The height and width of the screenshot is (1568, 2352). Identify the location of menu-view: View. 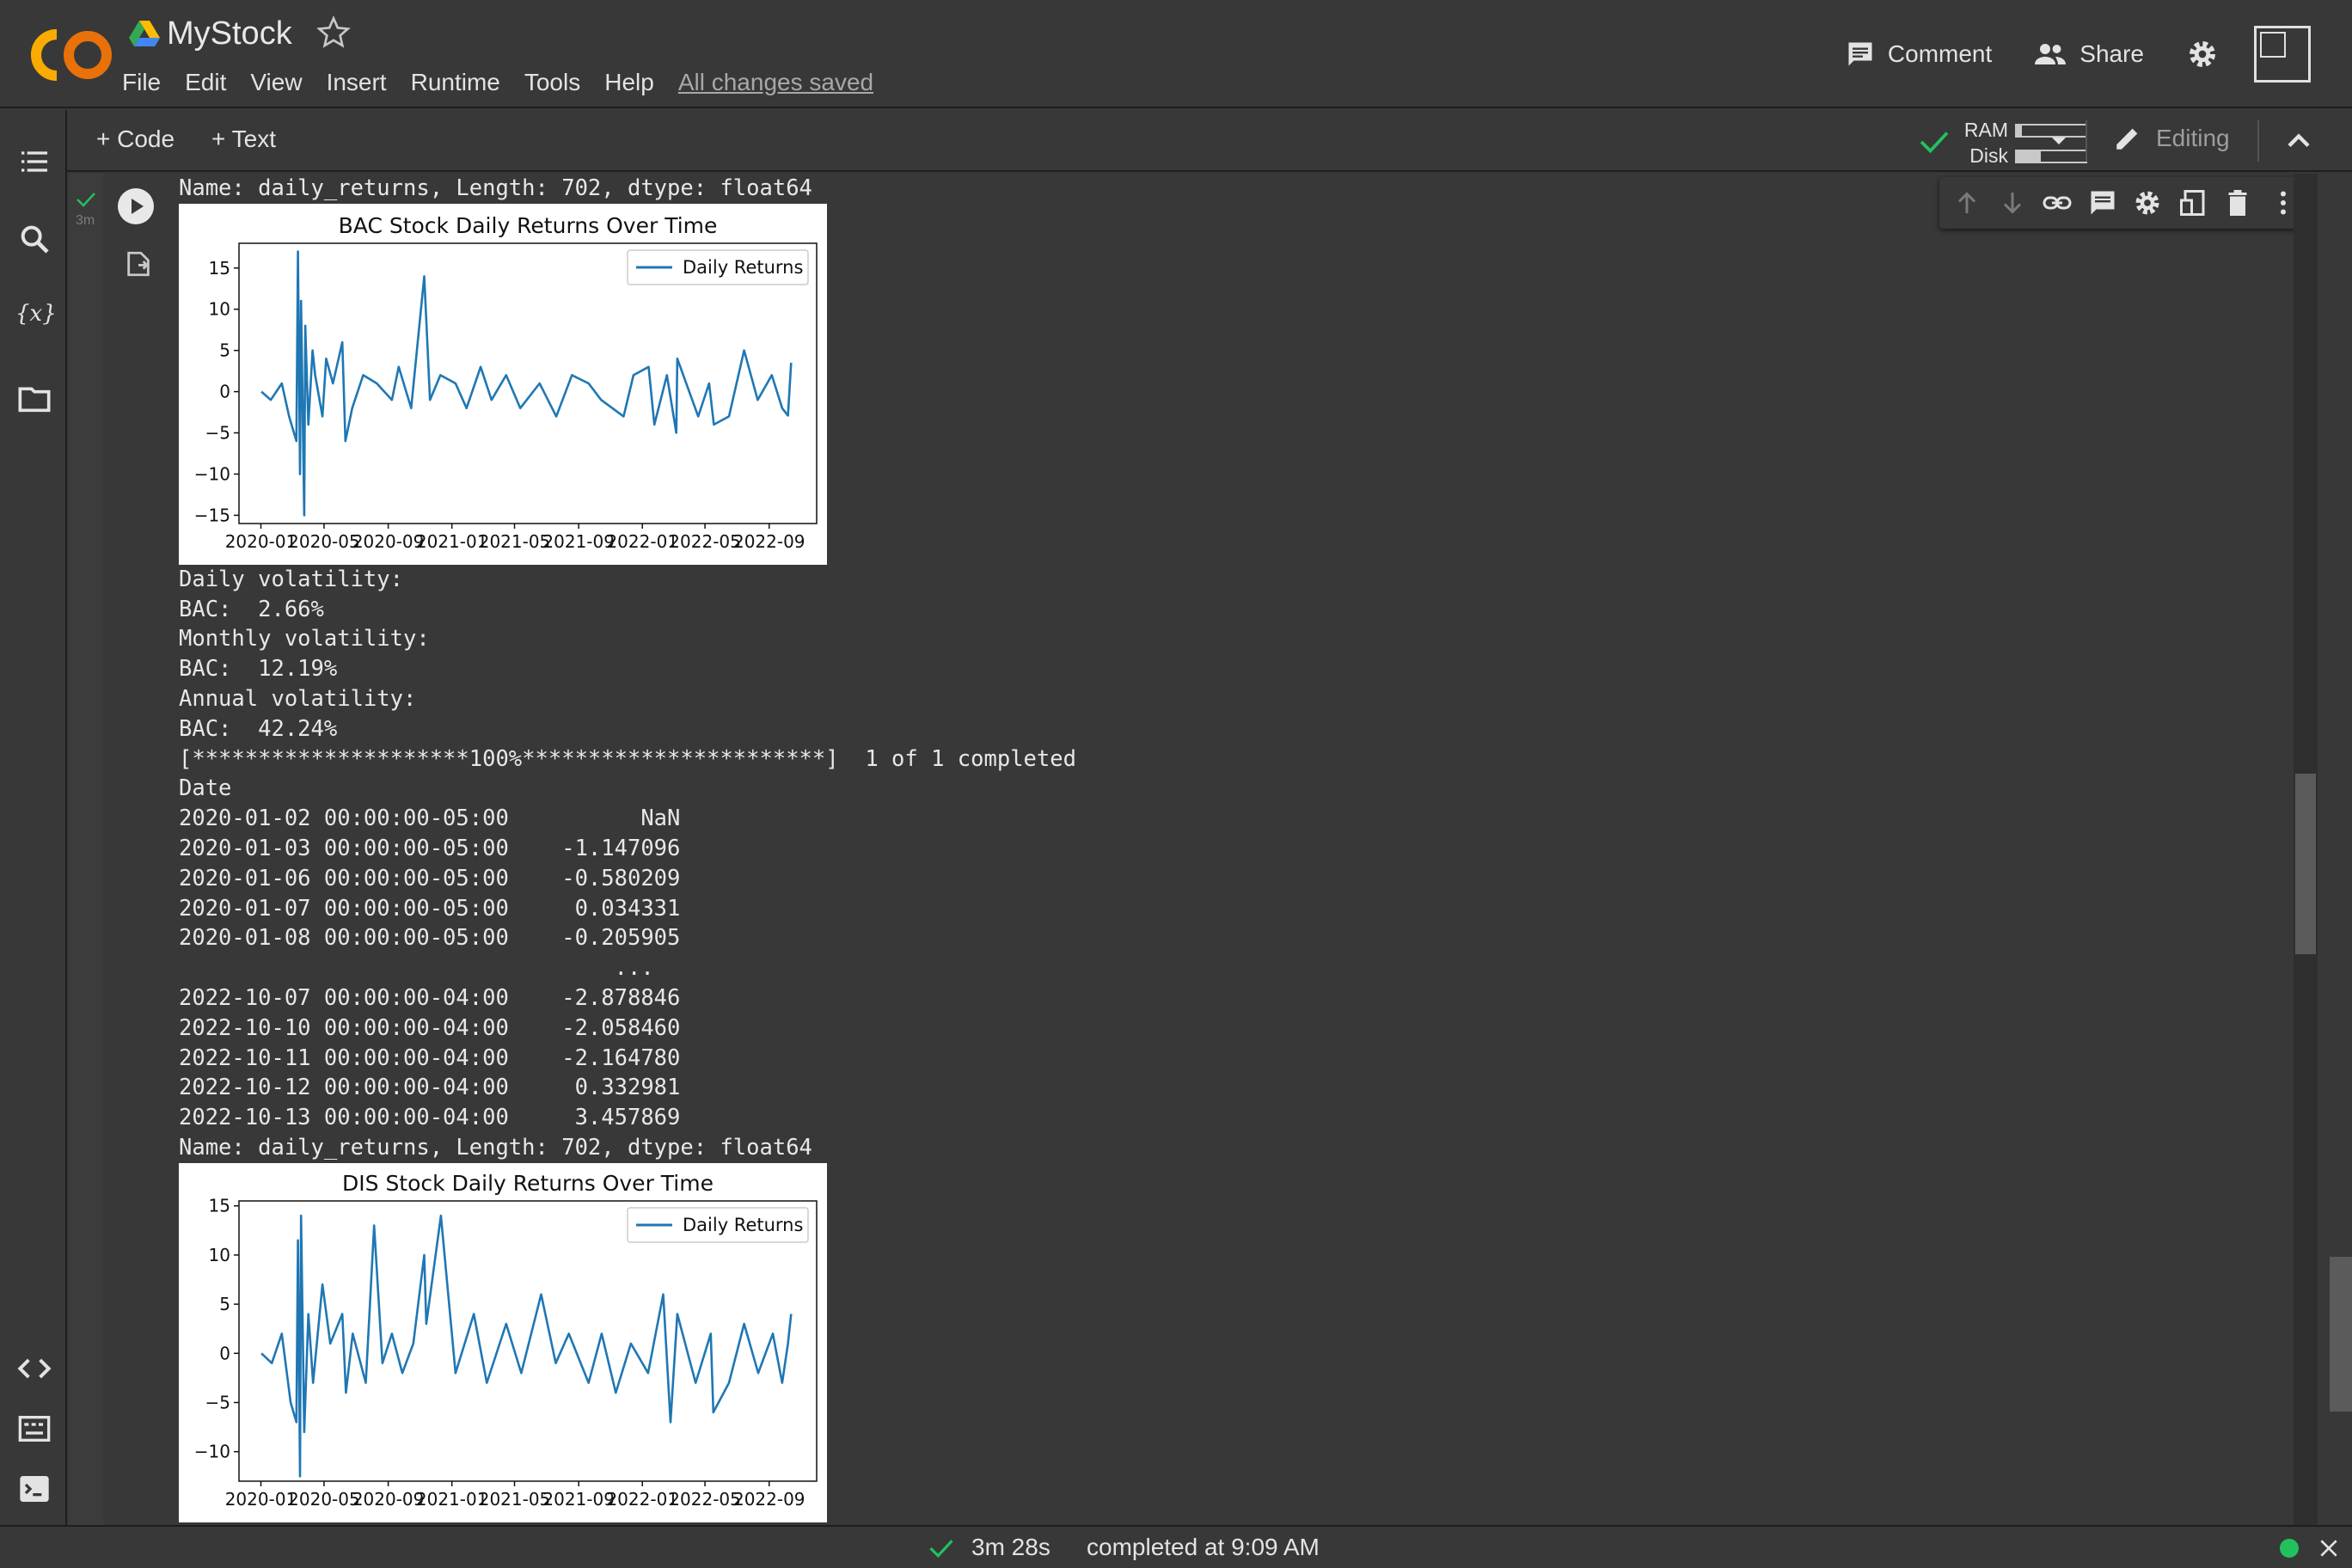
(276, 82).